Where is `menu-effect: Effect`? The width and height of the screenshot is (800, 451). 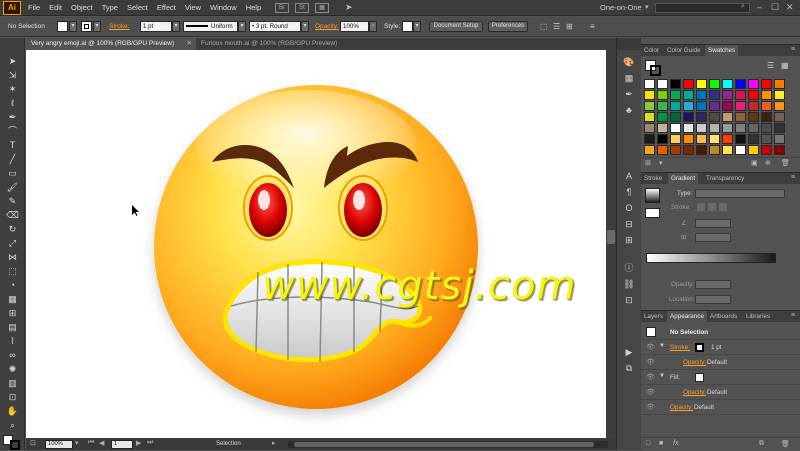
menu-effect: Effect is located at coordinates (166, 7).